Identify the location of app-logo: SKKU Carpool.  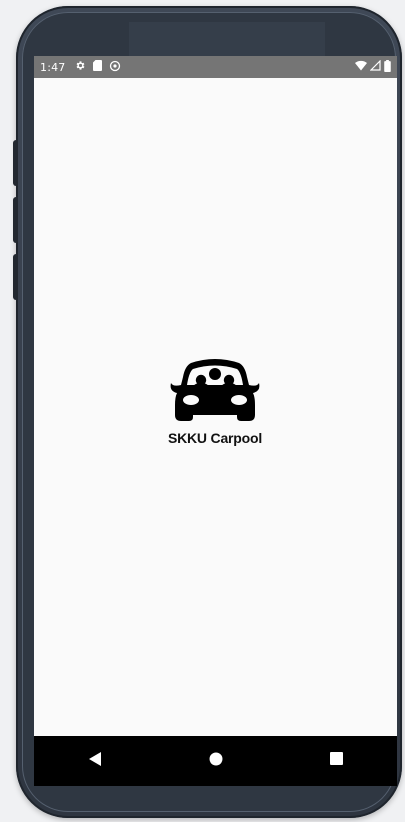
(215, 407).